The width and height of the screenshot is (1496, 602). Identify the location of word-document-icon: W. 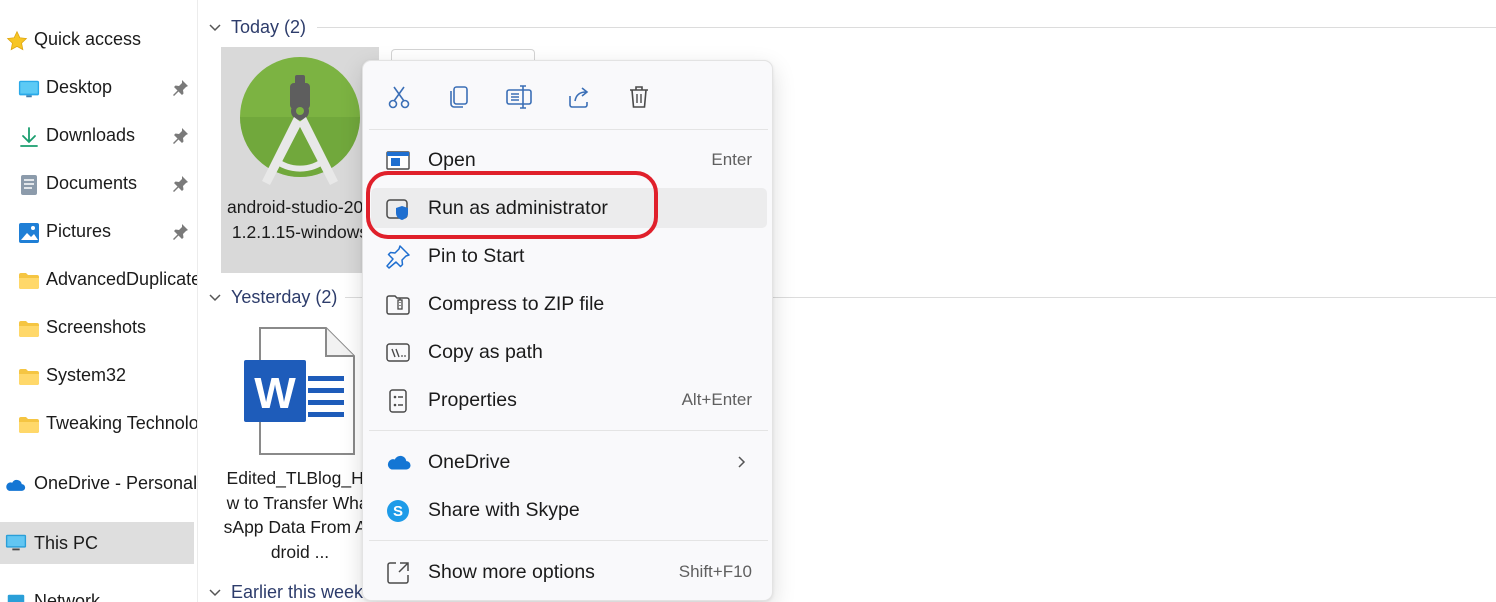
(300, 394).